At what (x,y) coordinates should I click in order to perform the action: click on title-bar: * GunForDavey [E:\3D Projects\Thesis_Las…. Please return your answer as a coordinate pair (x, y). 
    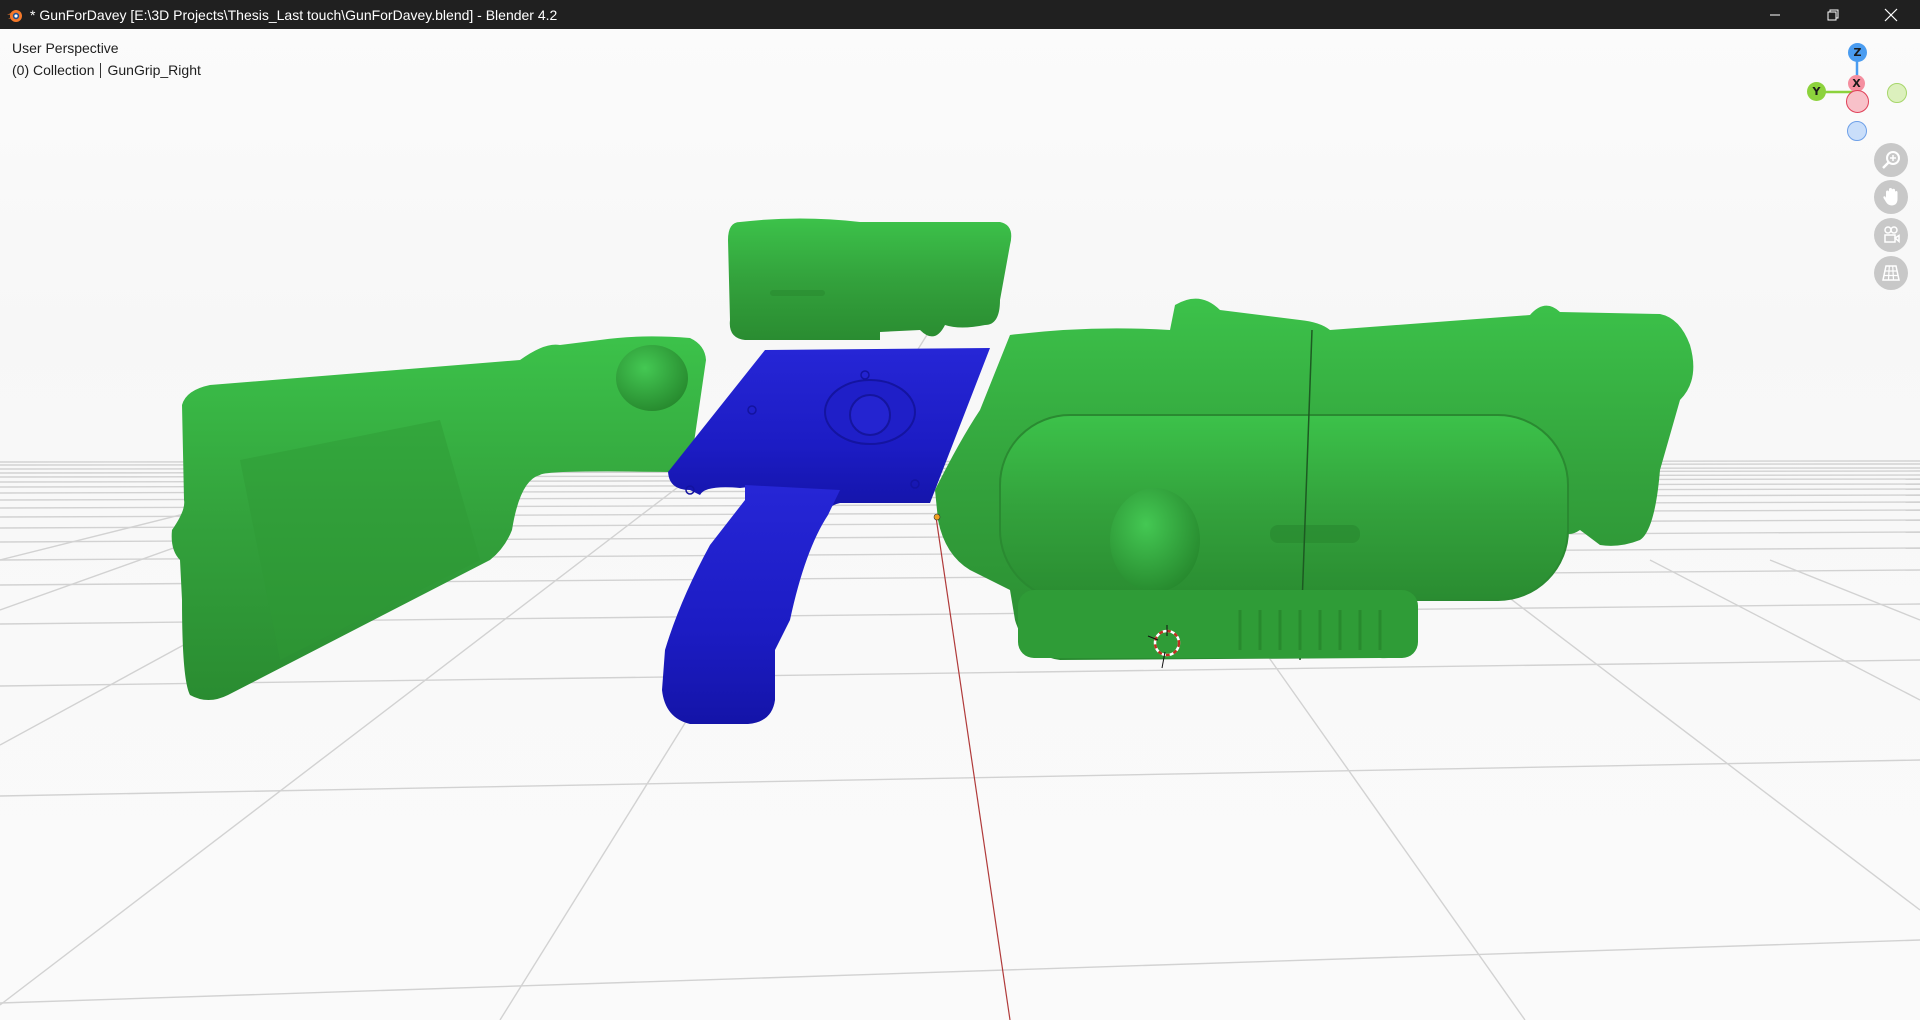
    Looking at the image, I should click on (960, 14).